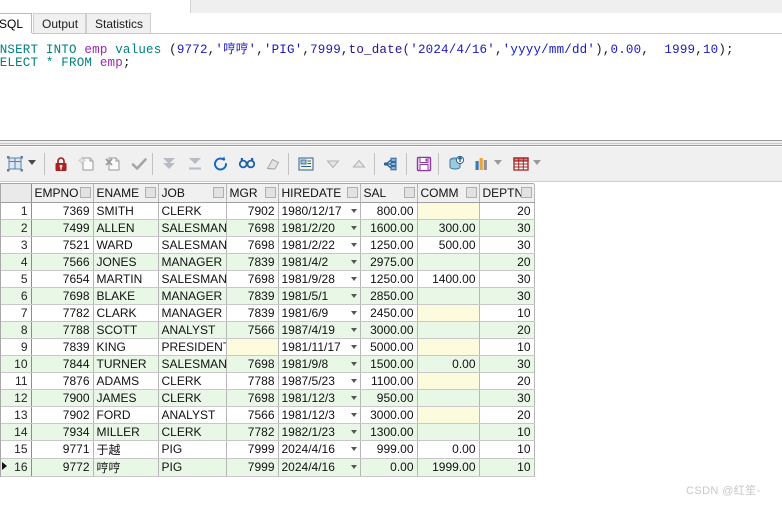 The height and width of the screenshot is (507, 782). Describe the element at coordinates (392, 164) in the screenshot. I see `export-links-icon` at that location.